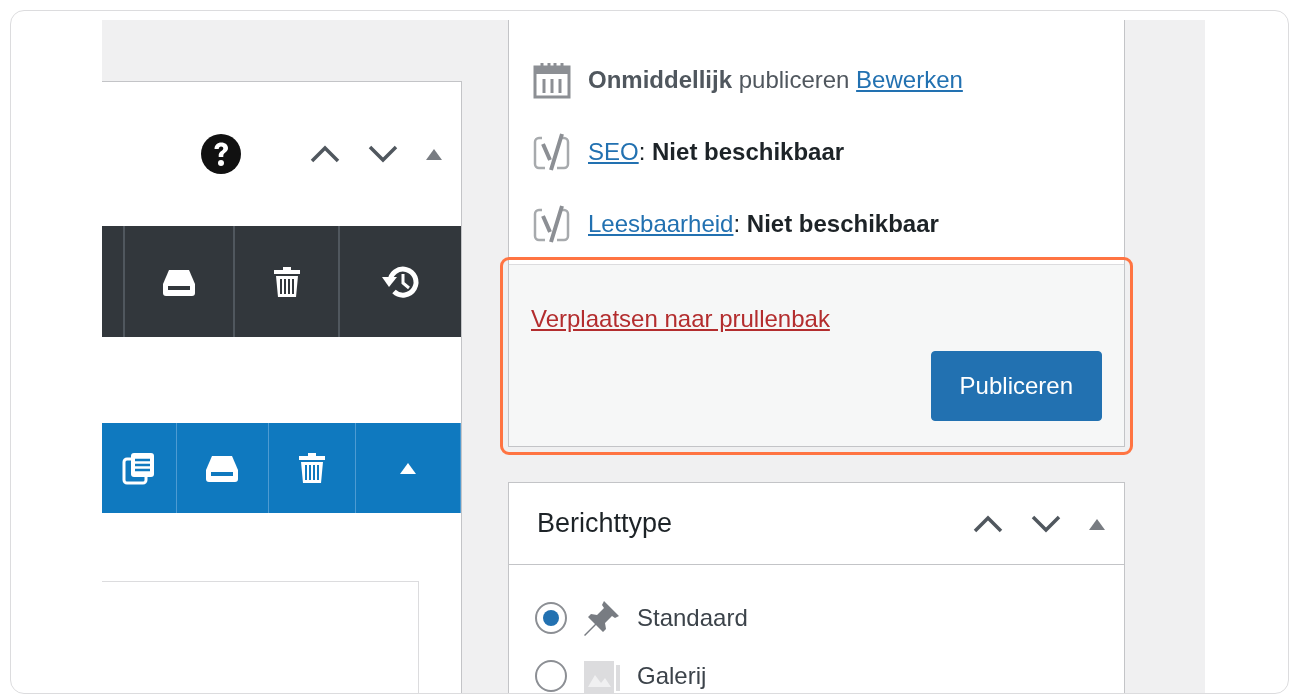  Describe the element at coordinates (1016, 386) in the screenshot. I see `publish-button: Publiceren` at that location.